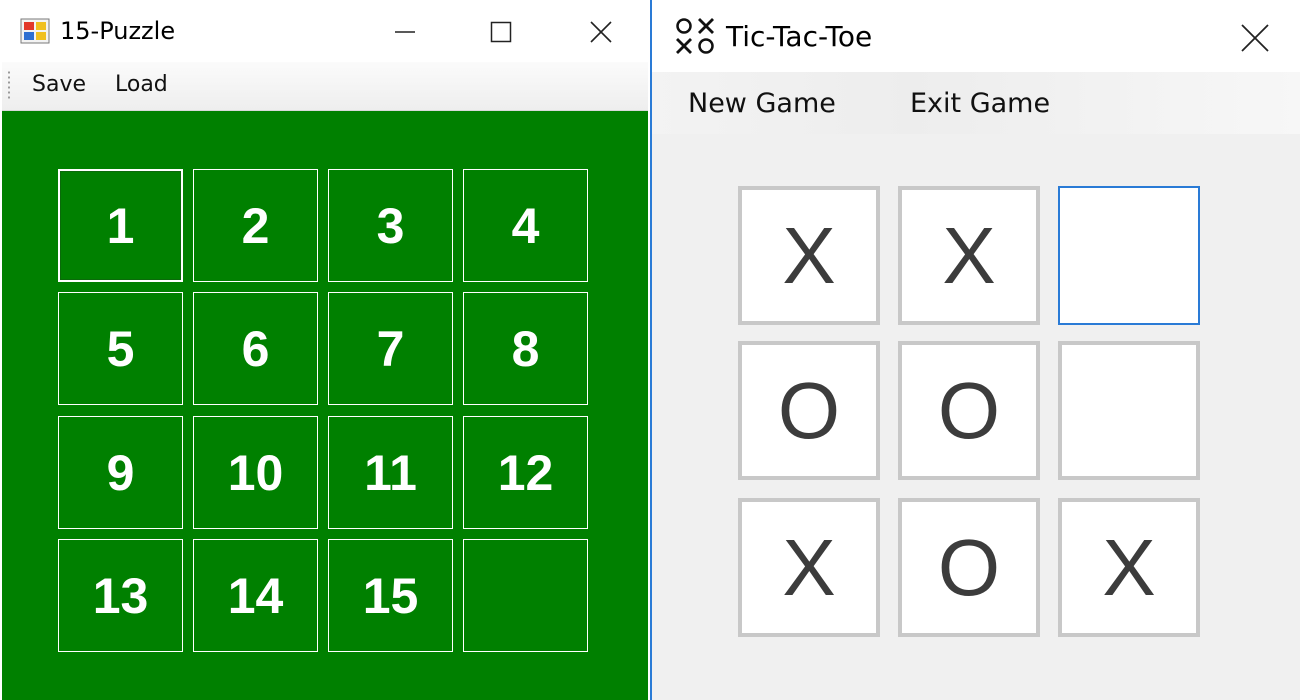  What do you see at coordinates (390, 472) in the screenshot?
I see `tile: 11` at bounding box center [390, 472].